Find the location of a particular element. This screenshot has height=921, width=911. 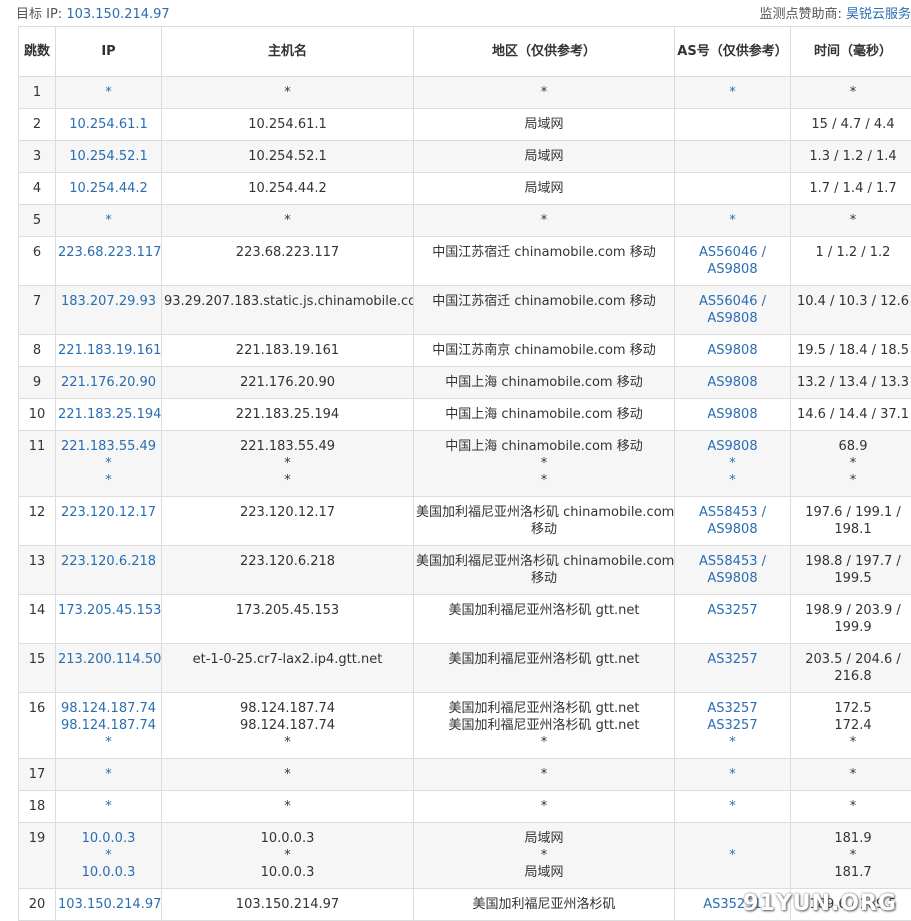

ip-cell: 221.183.19.161 is located at coordinates (109, 351).